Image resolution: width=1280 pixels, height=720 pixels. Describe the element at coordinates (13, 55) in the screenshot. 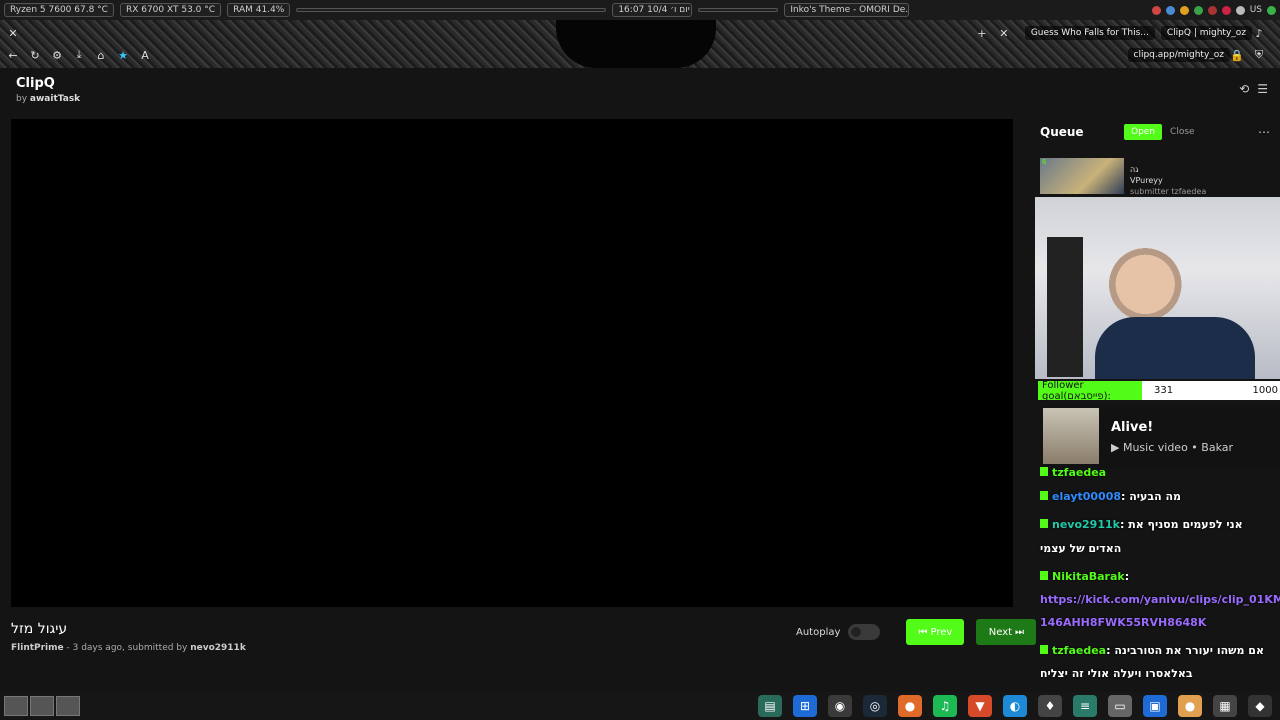

I see `back-icon: ←` at that location.